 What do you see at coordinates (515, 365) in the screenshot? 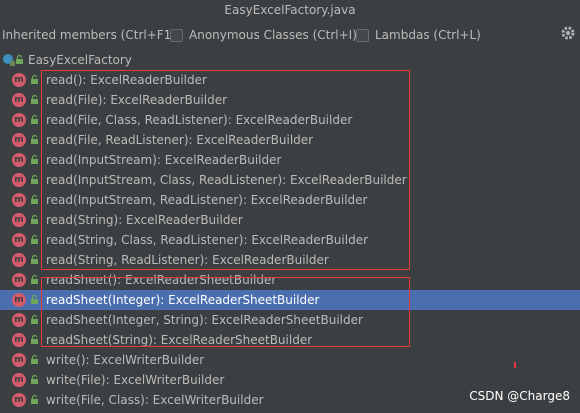
I see `red-tick-mark` at bounding box center [515, 365].